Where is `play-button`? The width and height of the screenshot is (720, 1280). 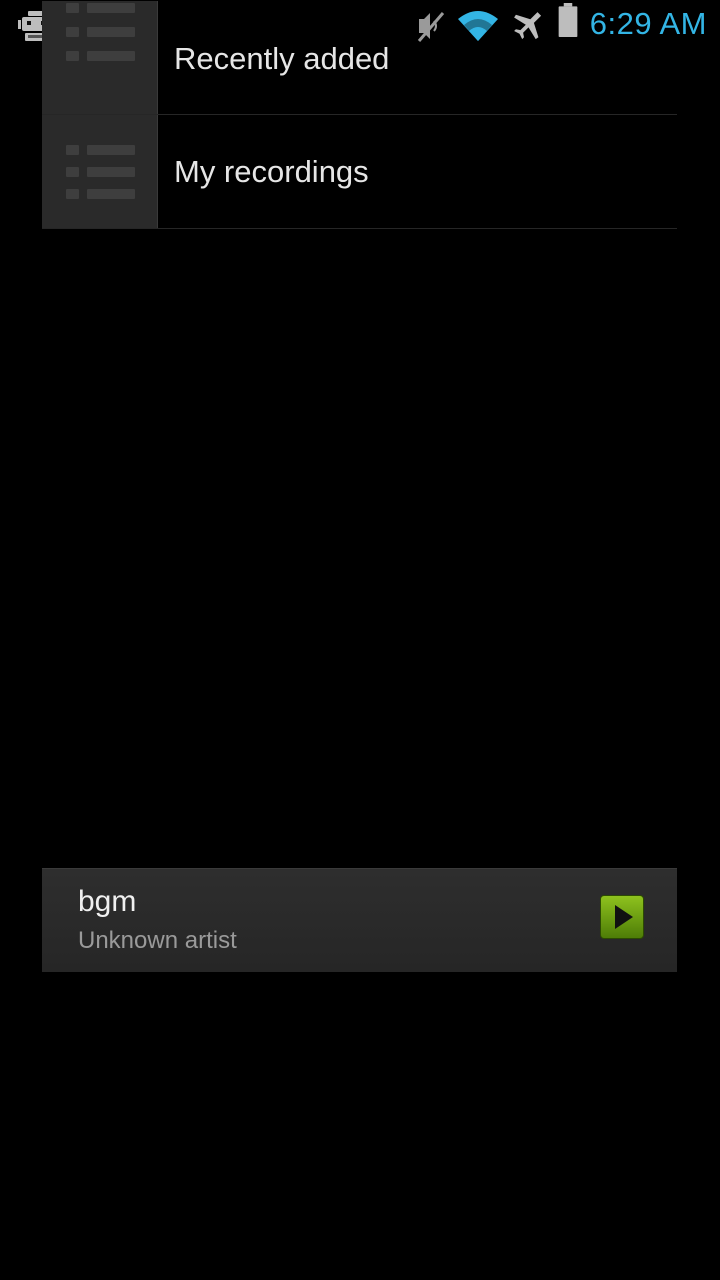 play-button is located at coordinates (622, 917).